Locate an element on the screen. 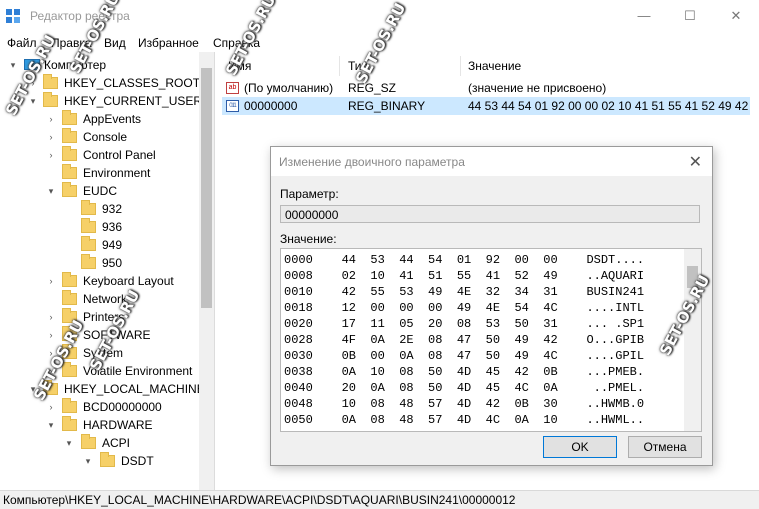 Image resolution: width=759 pixels, height=509 pixels. tree-item-label: 936 is located at coordinates (112, 227).